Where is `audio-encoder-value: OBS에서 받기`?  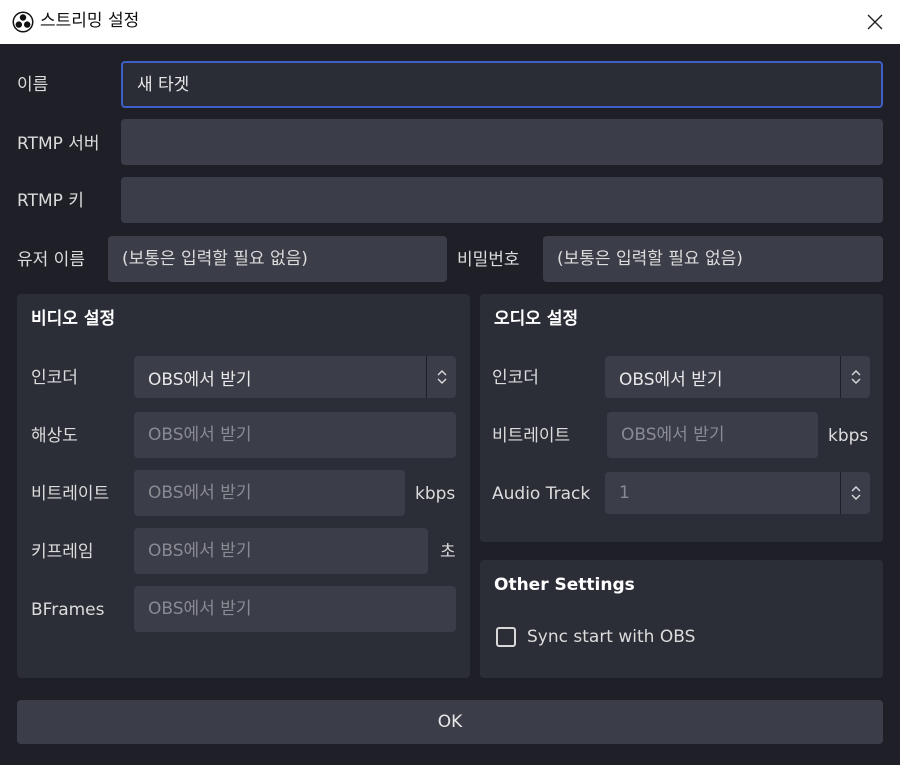
audio-encoder-value: OBS에서 받기 is located at coordinates (671, 379).